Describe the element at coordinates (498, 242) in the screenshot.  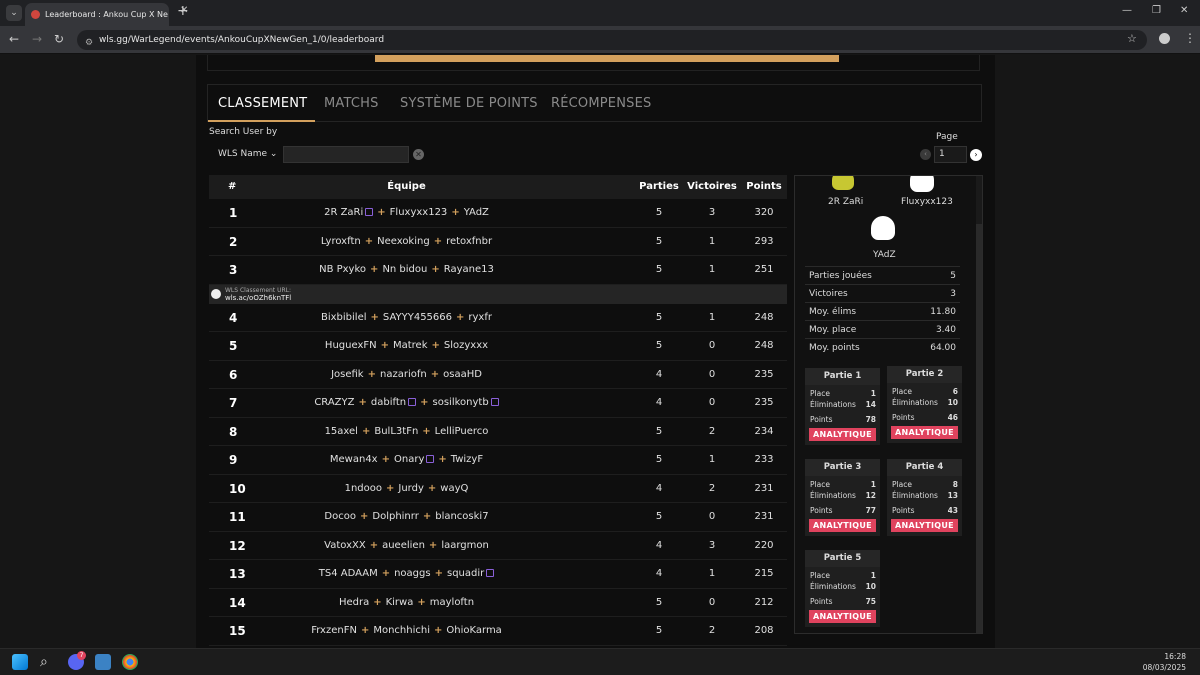
I see `table-row: 2 Lyroxftn + Neexoking + retoxfnbr 5 1 293` at that location.